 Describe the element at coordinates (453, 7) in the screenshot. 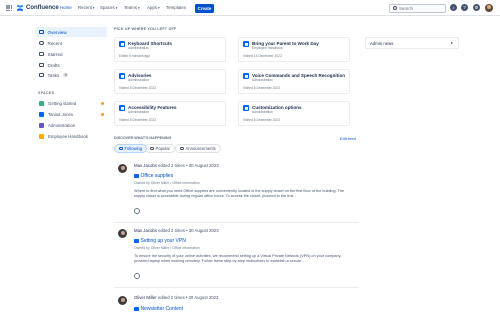

I see `notification-bell-icon: ♪` at that location.